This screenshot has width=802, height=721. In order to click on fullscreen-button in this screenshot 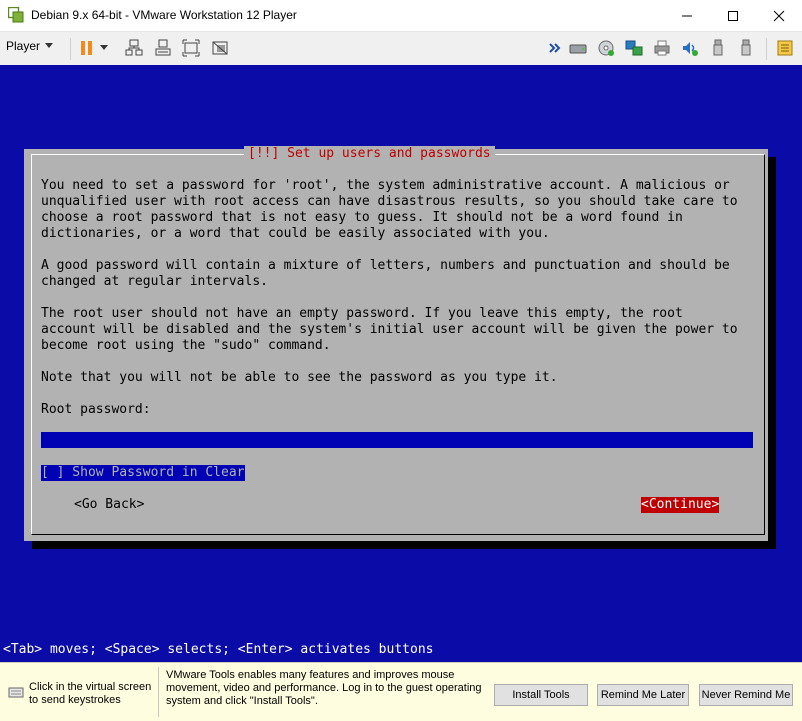, I will do `click(191, 48)`.